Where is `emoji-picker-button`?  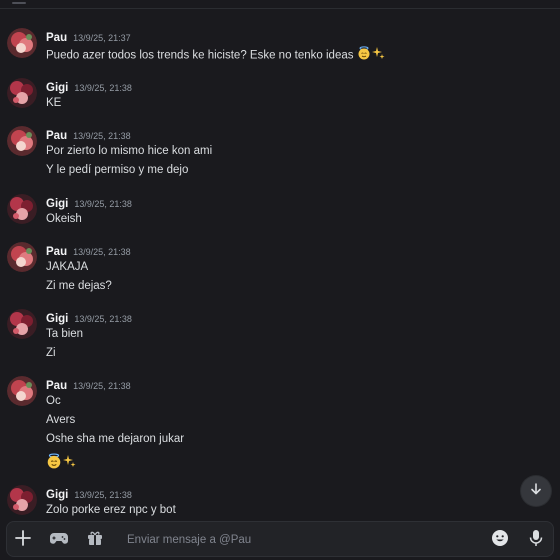
emoji-picker-button is located at coordinates (500, 540).